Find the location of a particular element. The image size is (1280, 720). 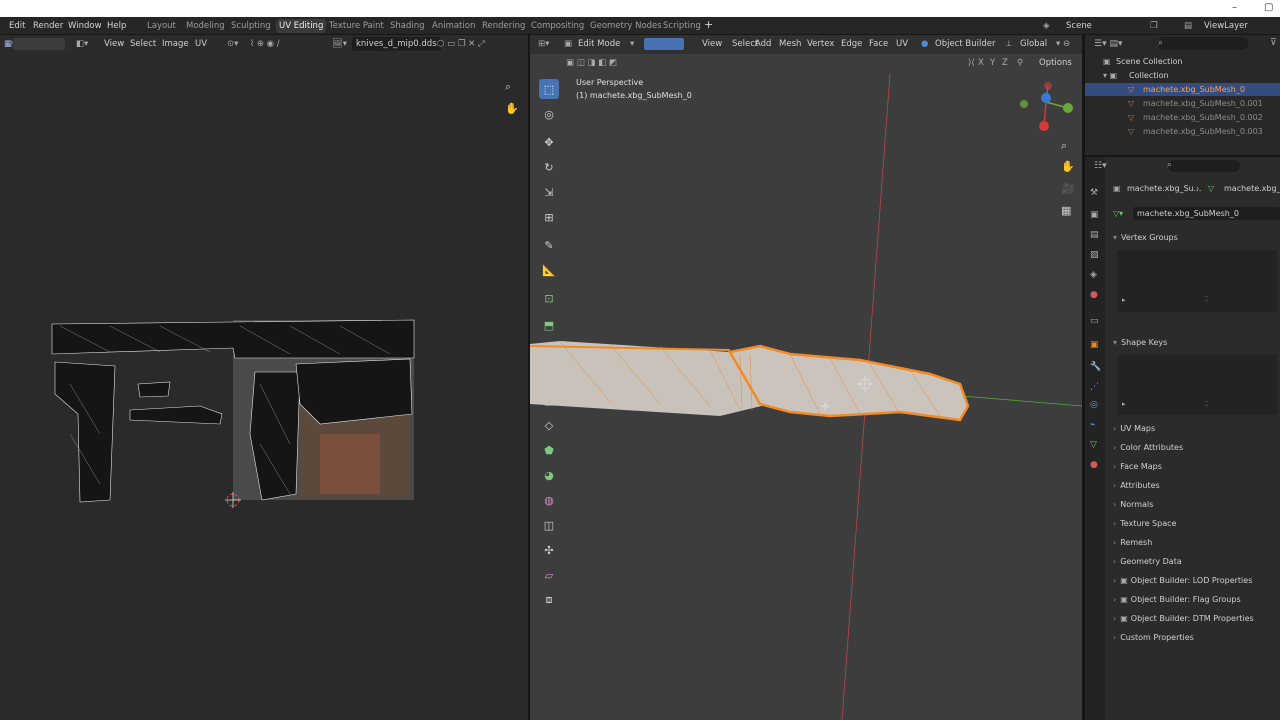

material-tab-icon: ● is located at coordinates (1094, 465).